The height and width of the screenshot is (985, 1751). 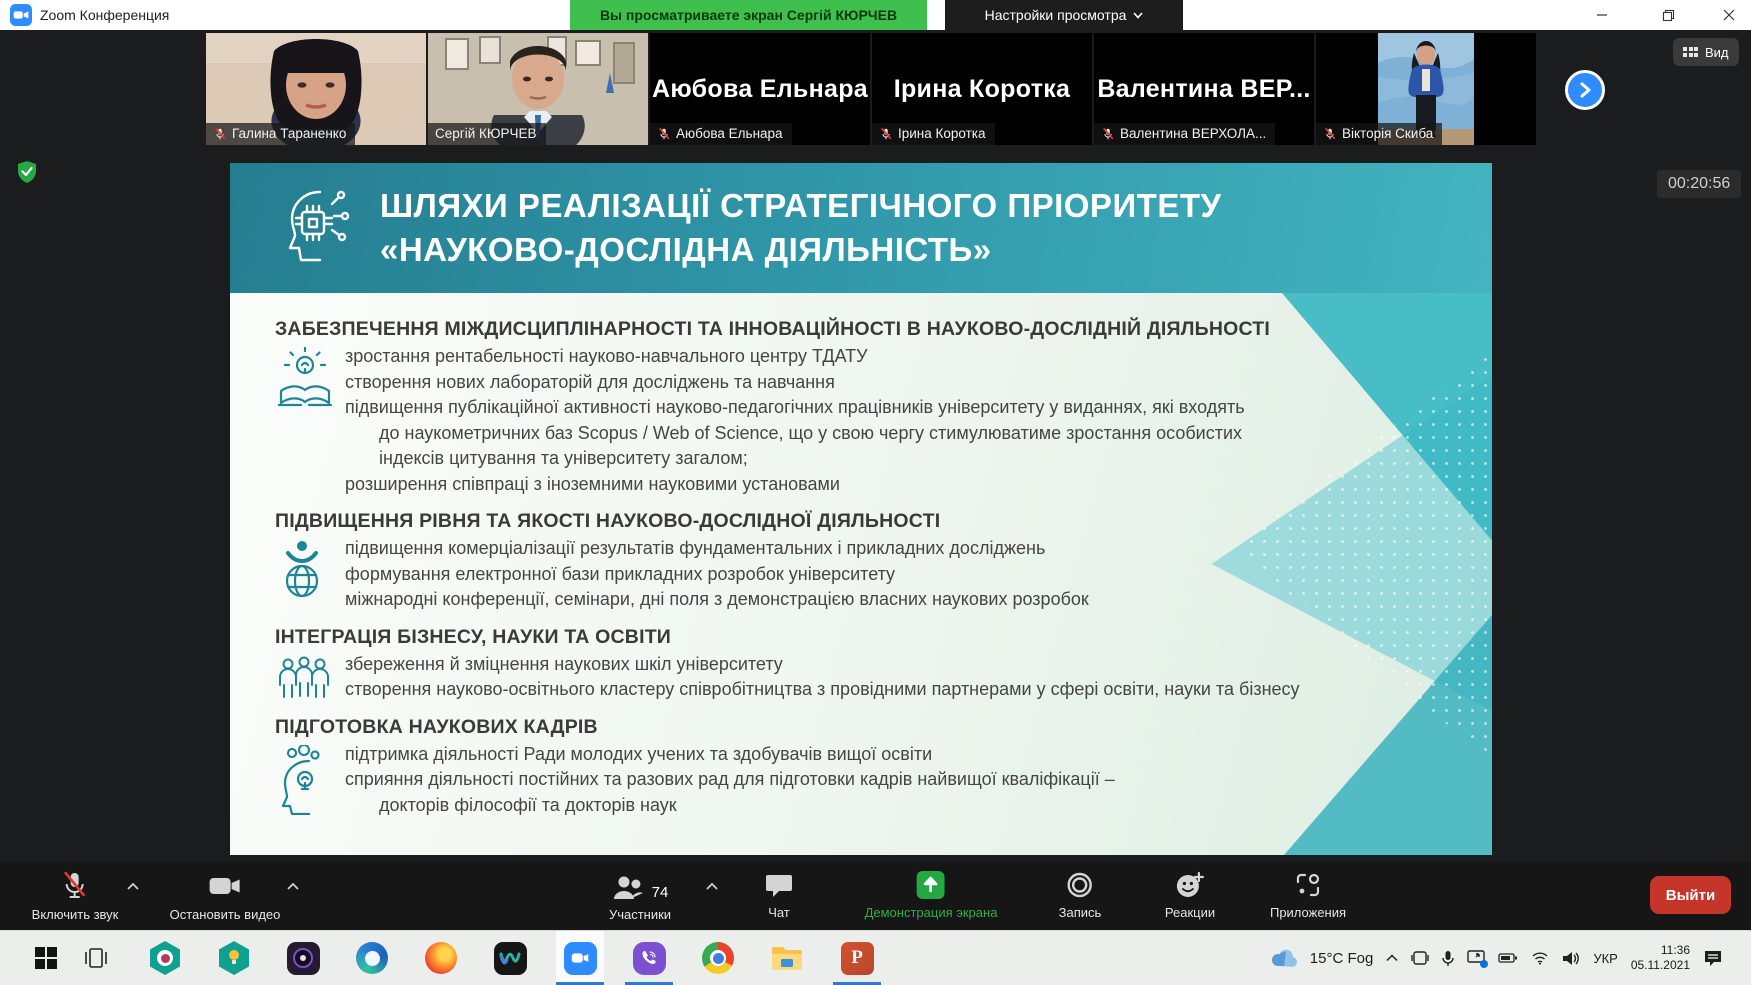 What do you see at coordinates (1342, 958) in the screenshot?
I see `weather-text: 15°C Fog` at bounding box center [1342, 958].